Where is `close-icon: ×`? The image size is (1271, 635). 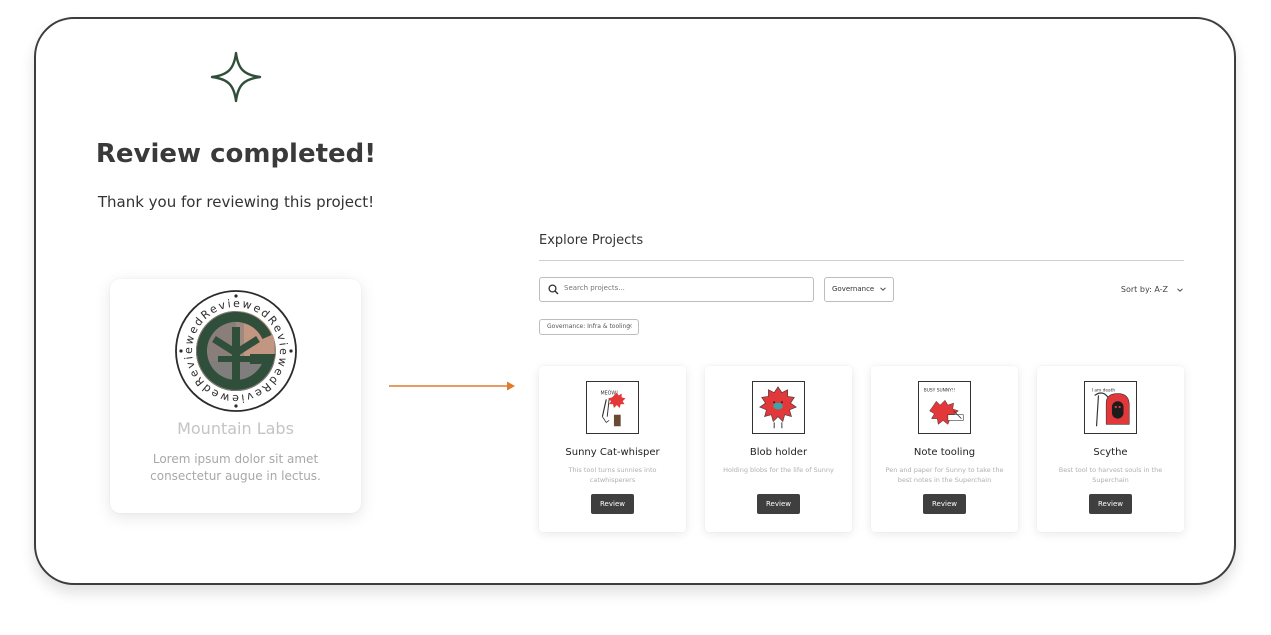 close-icon: × is located at coordinates (630, 326).